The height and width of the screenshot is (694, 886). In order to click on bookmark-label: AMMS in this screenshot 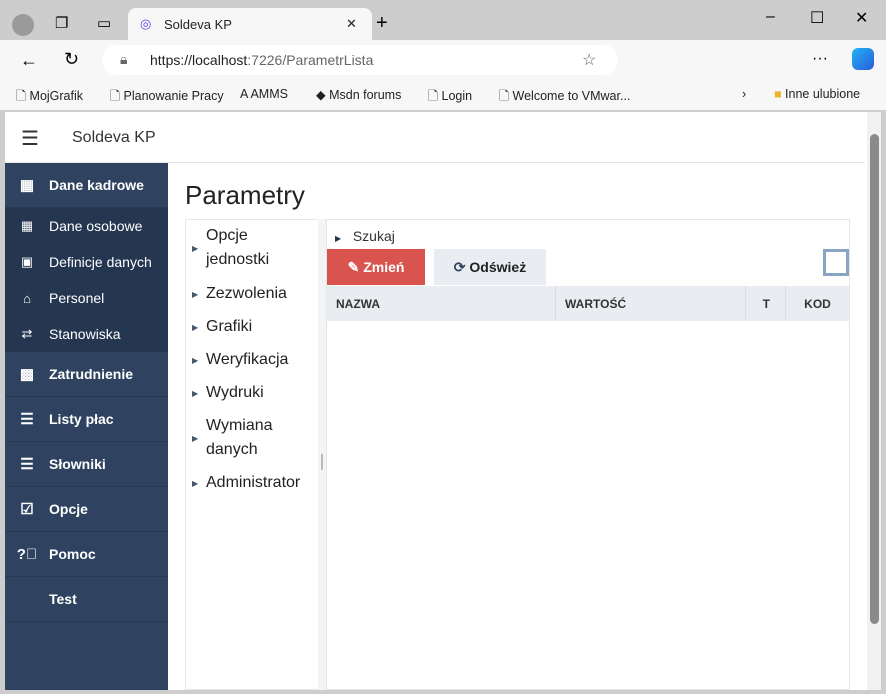, I will do `click(269, 94)`.